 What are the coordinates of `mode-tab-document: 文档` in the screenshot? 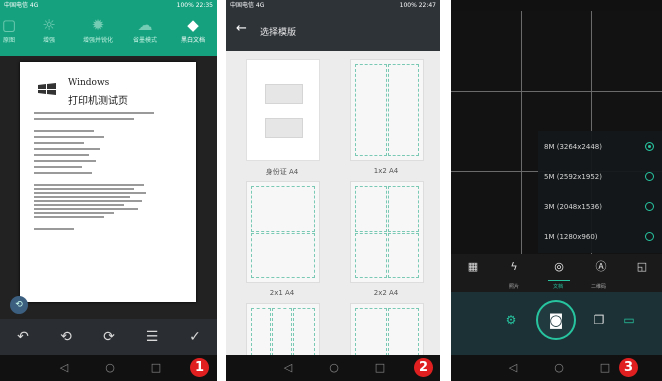 It's located at (558, 286).